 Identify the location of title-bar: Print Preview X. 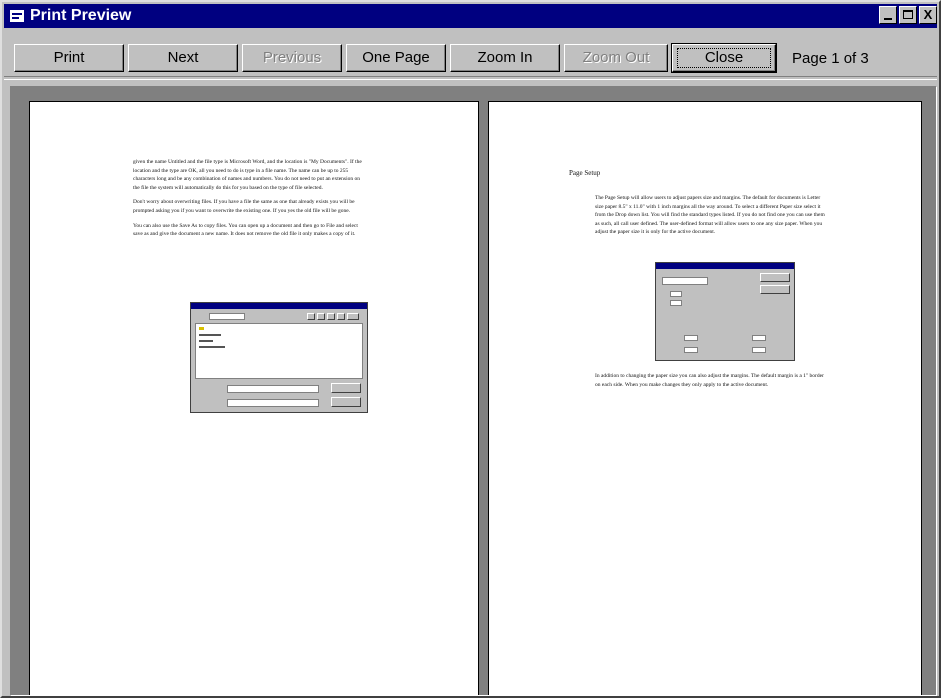
(470, 16).